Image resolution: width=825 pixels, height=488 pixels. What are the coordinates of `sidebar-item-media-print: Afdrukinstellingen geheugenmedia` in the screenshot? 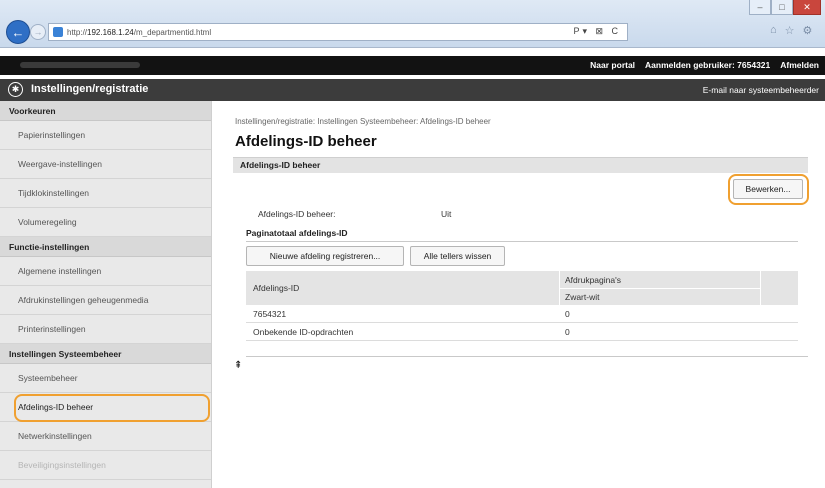 It's located at (105, 300).